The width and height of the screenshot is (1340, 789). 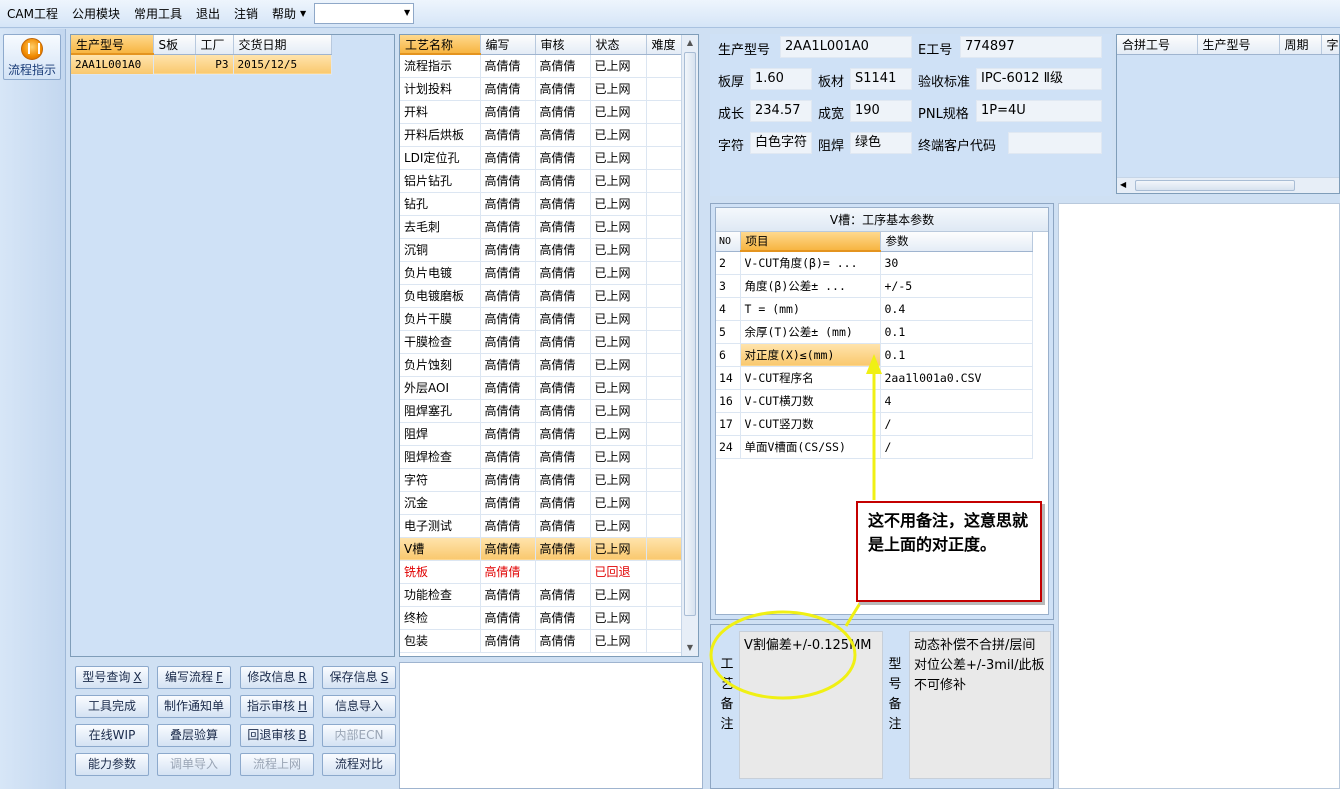 What do you see at coordinates (854, 613) in the screenshot?
I see `annotation-line` at bounding box center [854, 613].